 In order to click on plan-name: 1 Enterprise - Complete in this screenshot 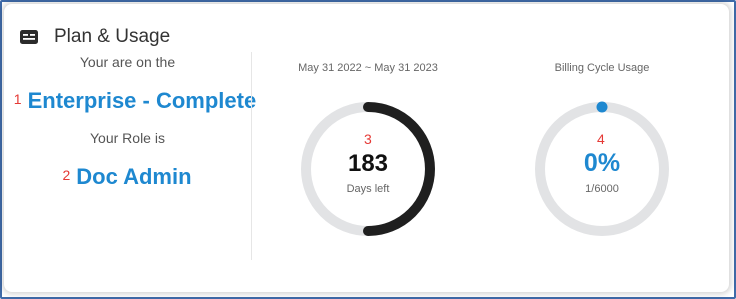, I will do `click(135, 101)`.